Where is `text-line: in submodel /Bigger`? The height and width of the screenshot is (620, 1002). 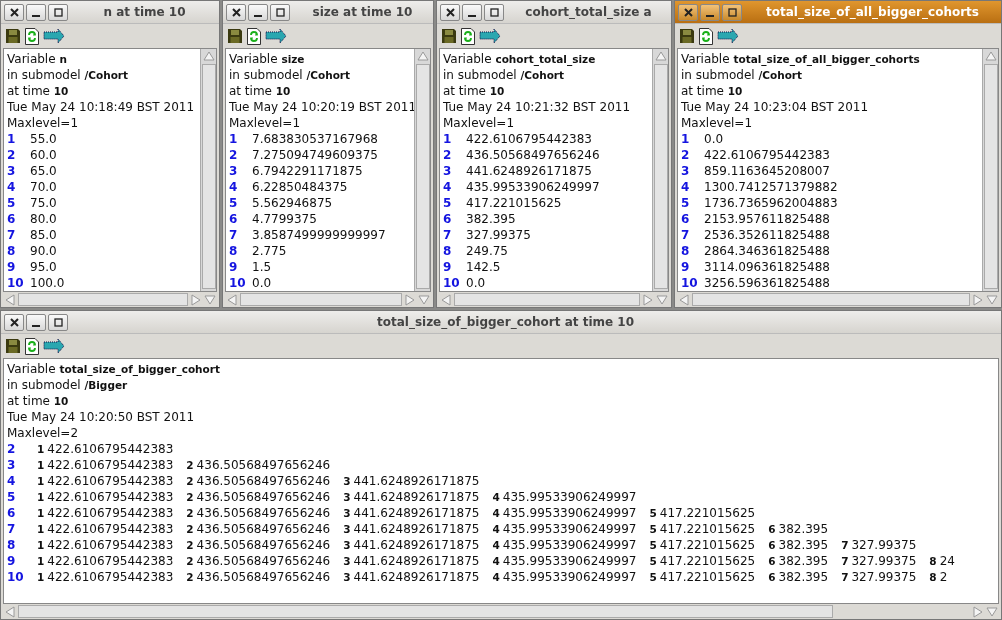 text-line: in submodel /Bigger is located at coordinates (68, 385).